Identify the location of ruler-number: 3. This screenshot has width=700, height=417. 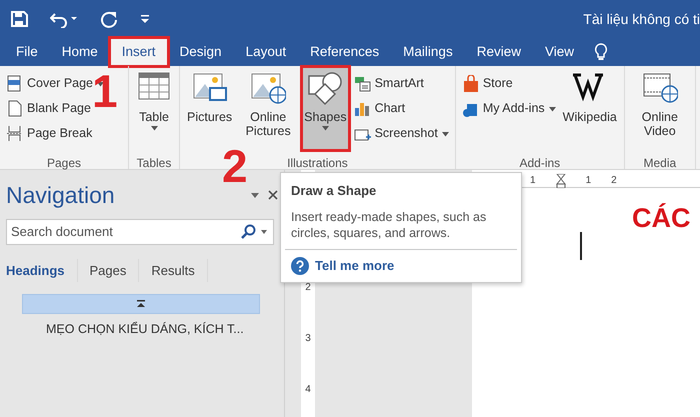
(308, 339).